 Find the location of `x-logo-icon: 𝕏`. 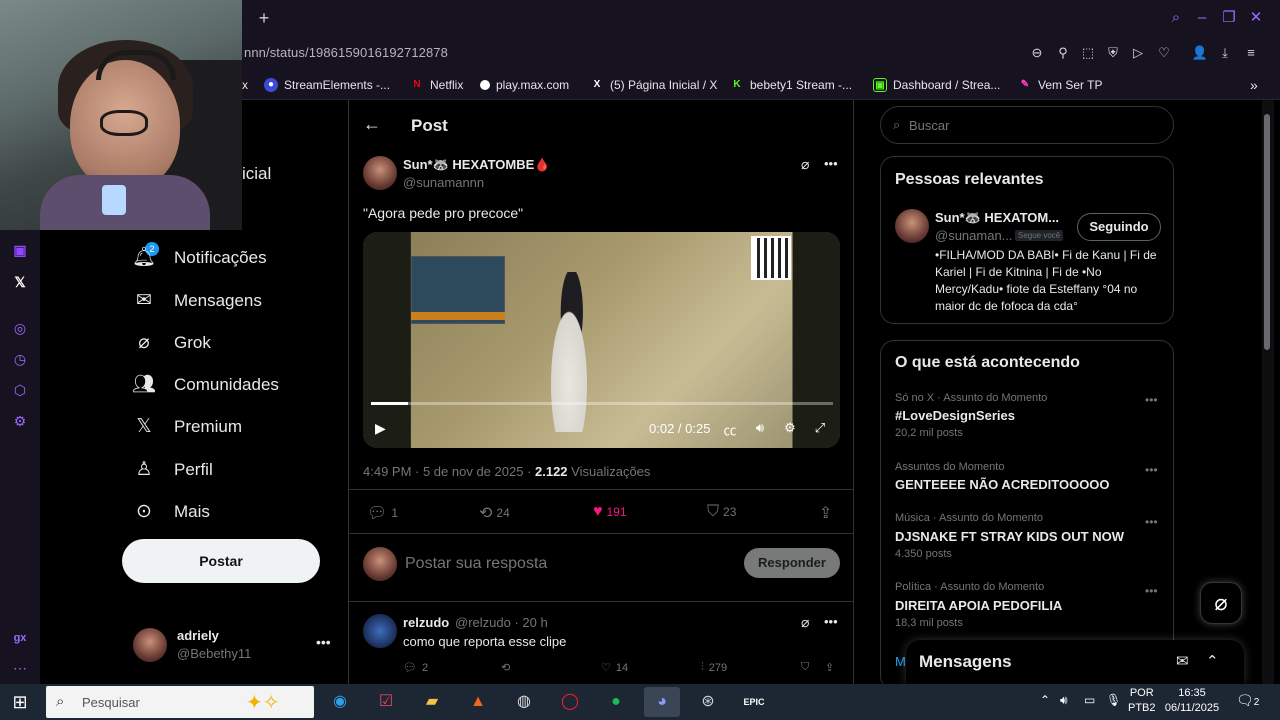

x-logo-icon: 𝕏 is located at coordinates (20, 282).